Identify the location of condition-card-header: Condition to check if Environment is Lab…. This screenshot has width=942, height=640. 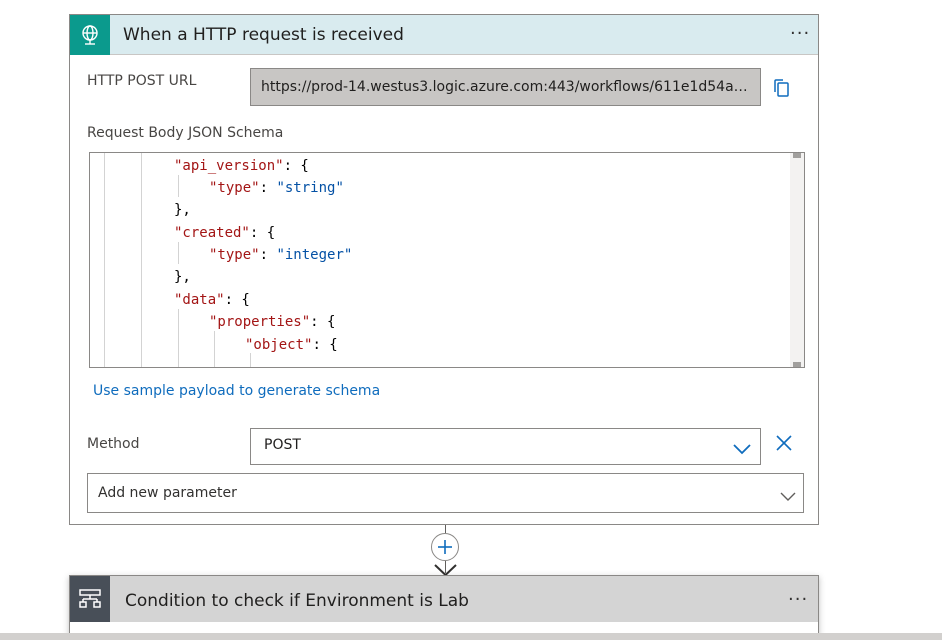
(444, 599).